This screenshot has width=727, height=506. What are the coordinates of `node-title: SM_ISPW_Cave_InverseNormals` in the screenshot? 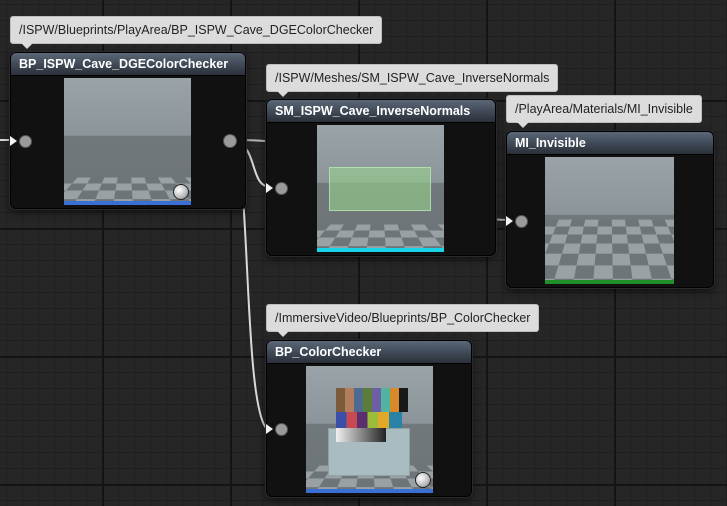 It's located at (381, 111).